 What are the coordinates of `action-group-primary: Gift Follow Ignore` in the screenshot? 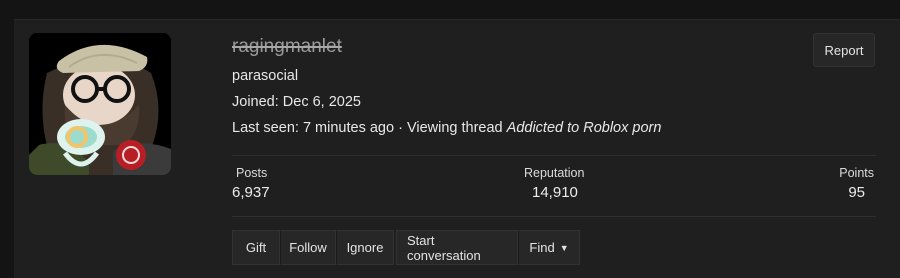 It's located at (313, 247).